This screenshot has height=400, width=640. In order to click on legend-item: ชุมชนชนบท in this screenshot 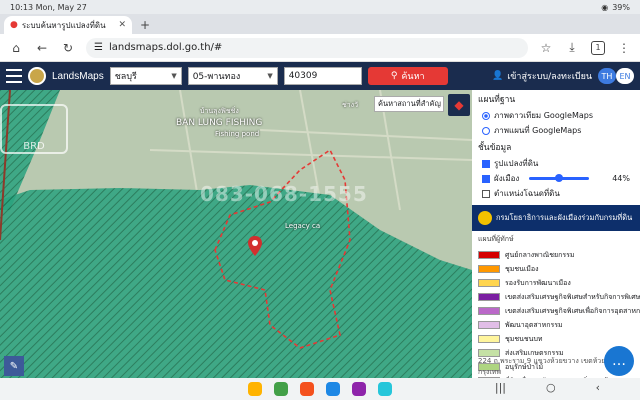, I will do `click(556, 339)`.